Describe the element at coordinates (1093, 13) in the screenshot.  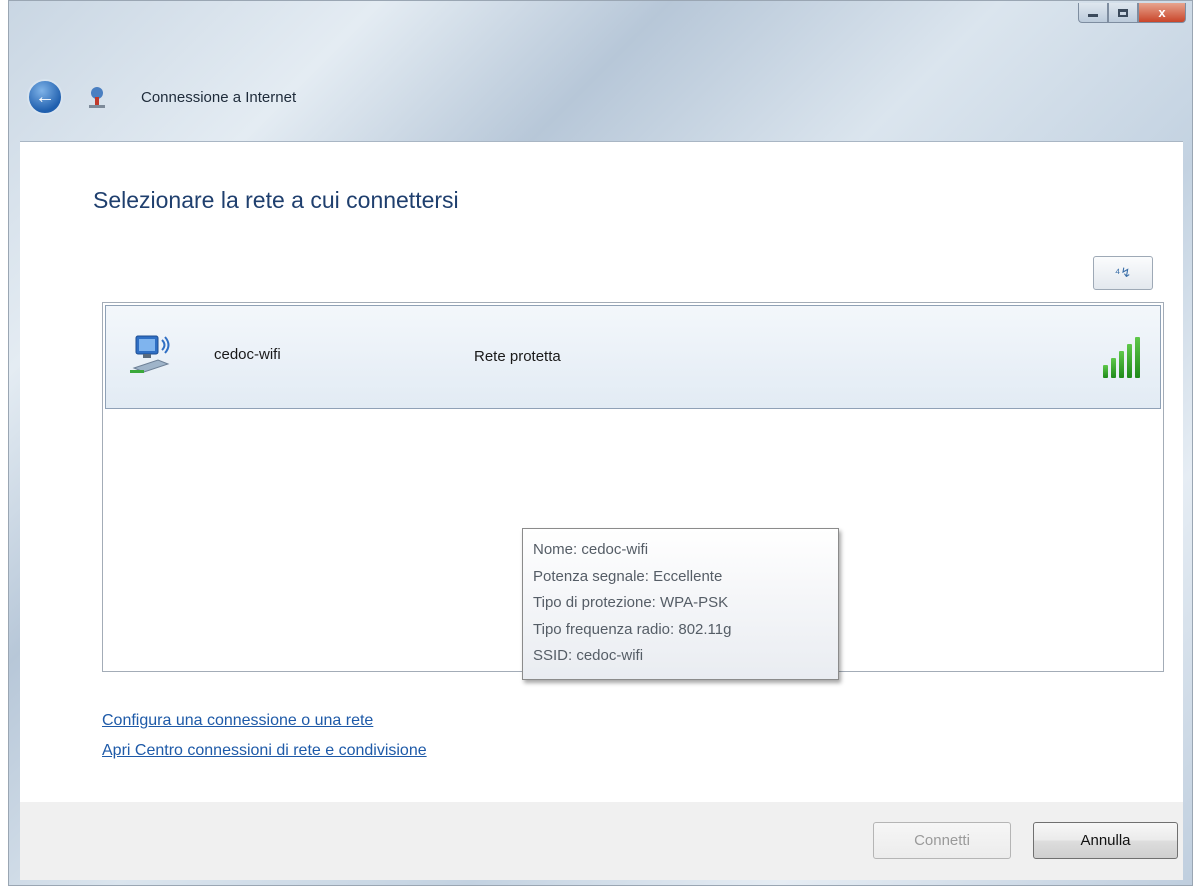
I see `minimize-button` at that location.